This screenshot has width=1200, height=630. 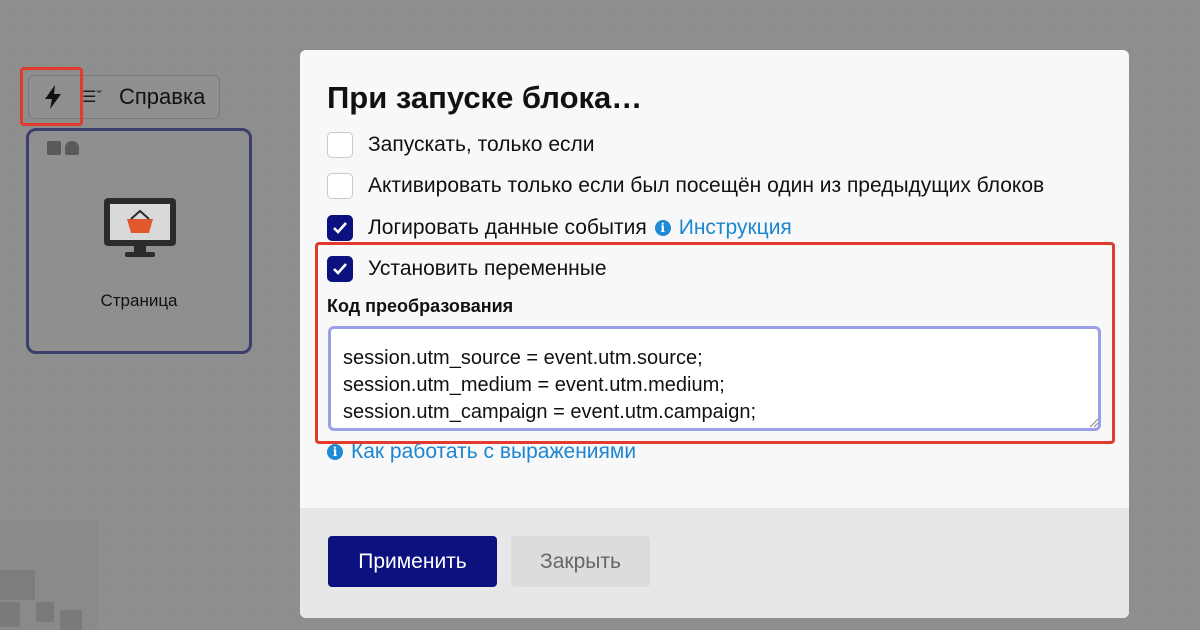 I want to click on list-dropdown-icon: ☰ˇ, so click(x=92, y=97).